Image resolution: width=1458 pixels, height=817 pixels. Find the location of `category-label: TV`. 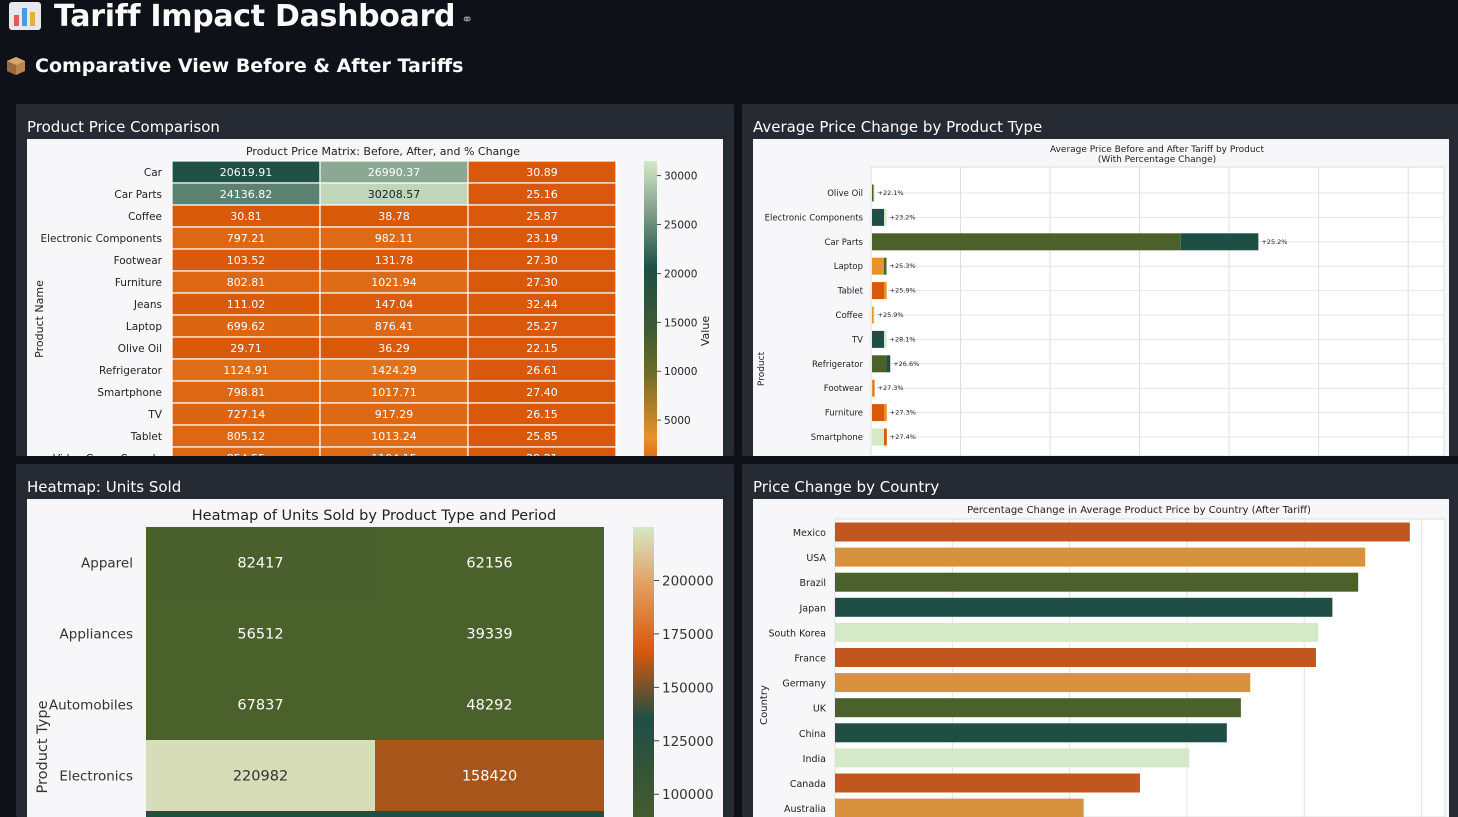

category-label: TV is located at coordinates (857, 340).